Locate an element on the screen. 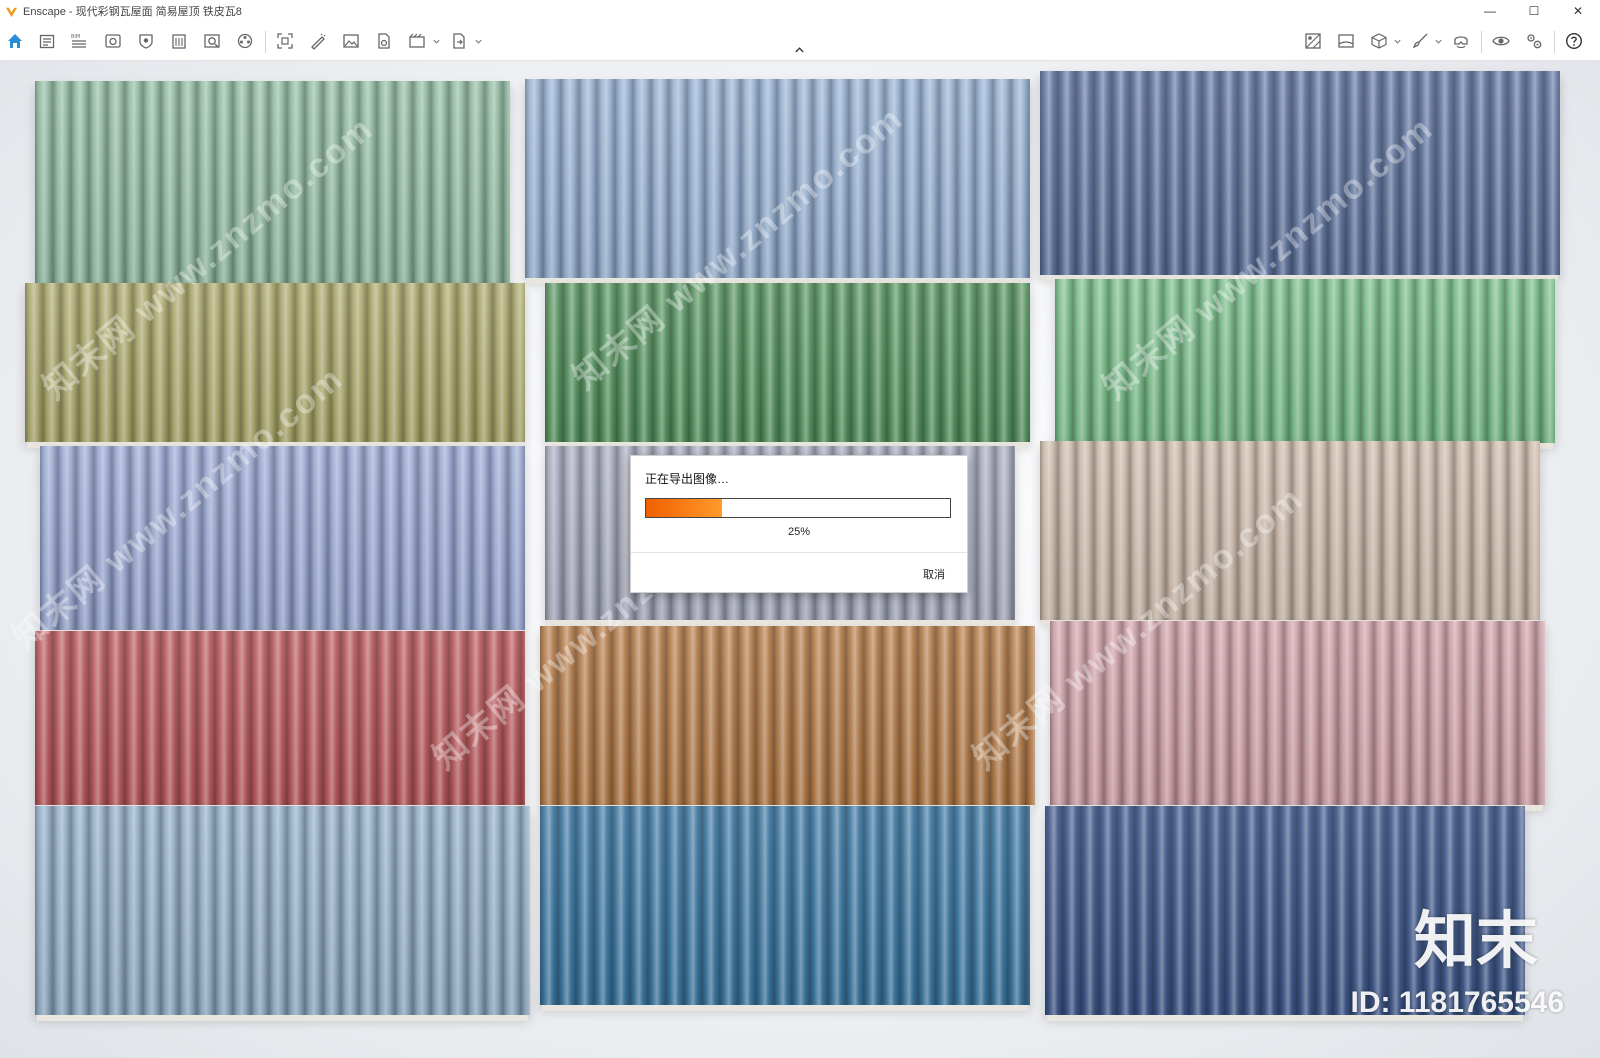  brush-icon is located at coordinates (1420, 41).